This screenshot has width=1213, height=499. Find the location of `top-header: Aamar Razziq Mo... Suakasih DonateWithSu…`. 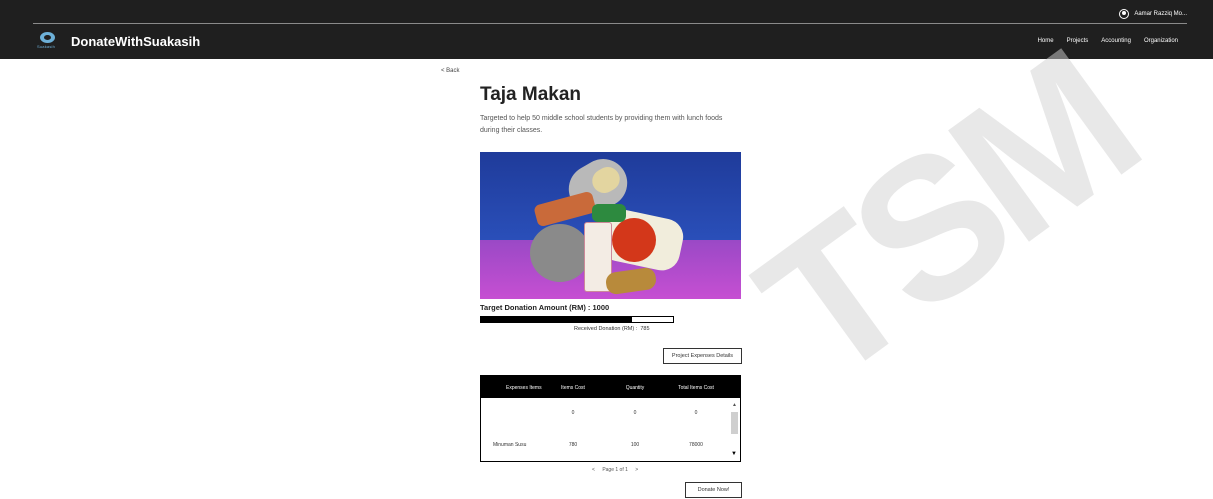

top-header: Aamar Razziq Mo... Suakasih DonateWithSu… is located at coordinates (606, 29).